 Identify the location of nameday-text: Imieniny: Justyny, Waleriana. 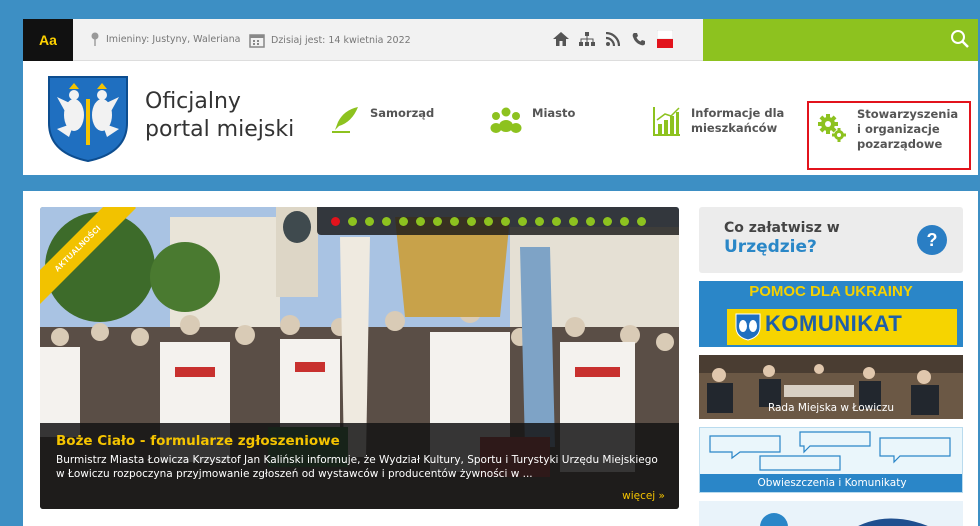
(173, 39).